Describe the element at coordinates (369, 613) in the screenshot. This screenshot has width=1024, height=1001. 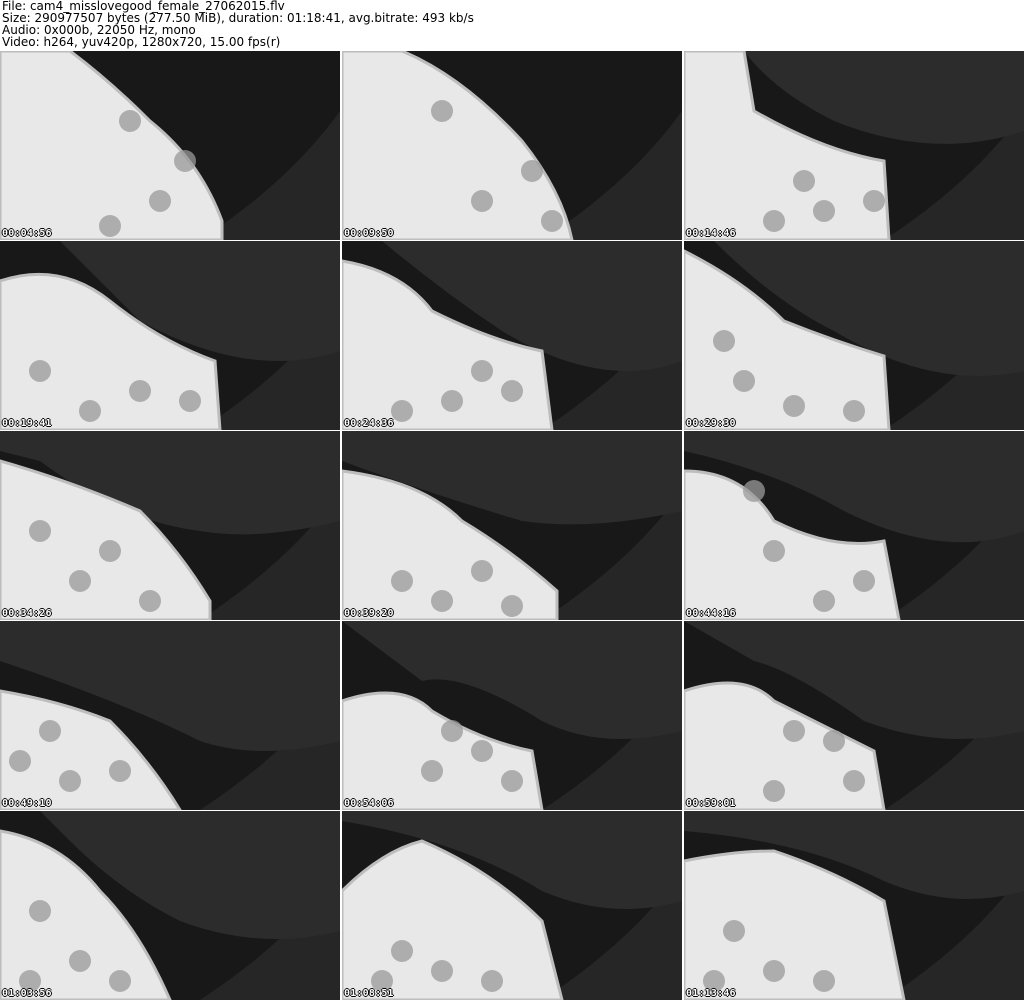
I see `frame-timestamp: 00:39:20` at that location.